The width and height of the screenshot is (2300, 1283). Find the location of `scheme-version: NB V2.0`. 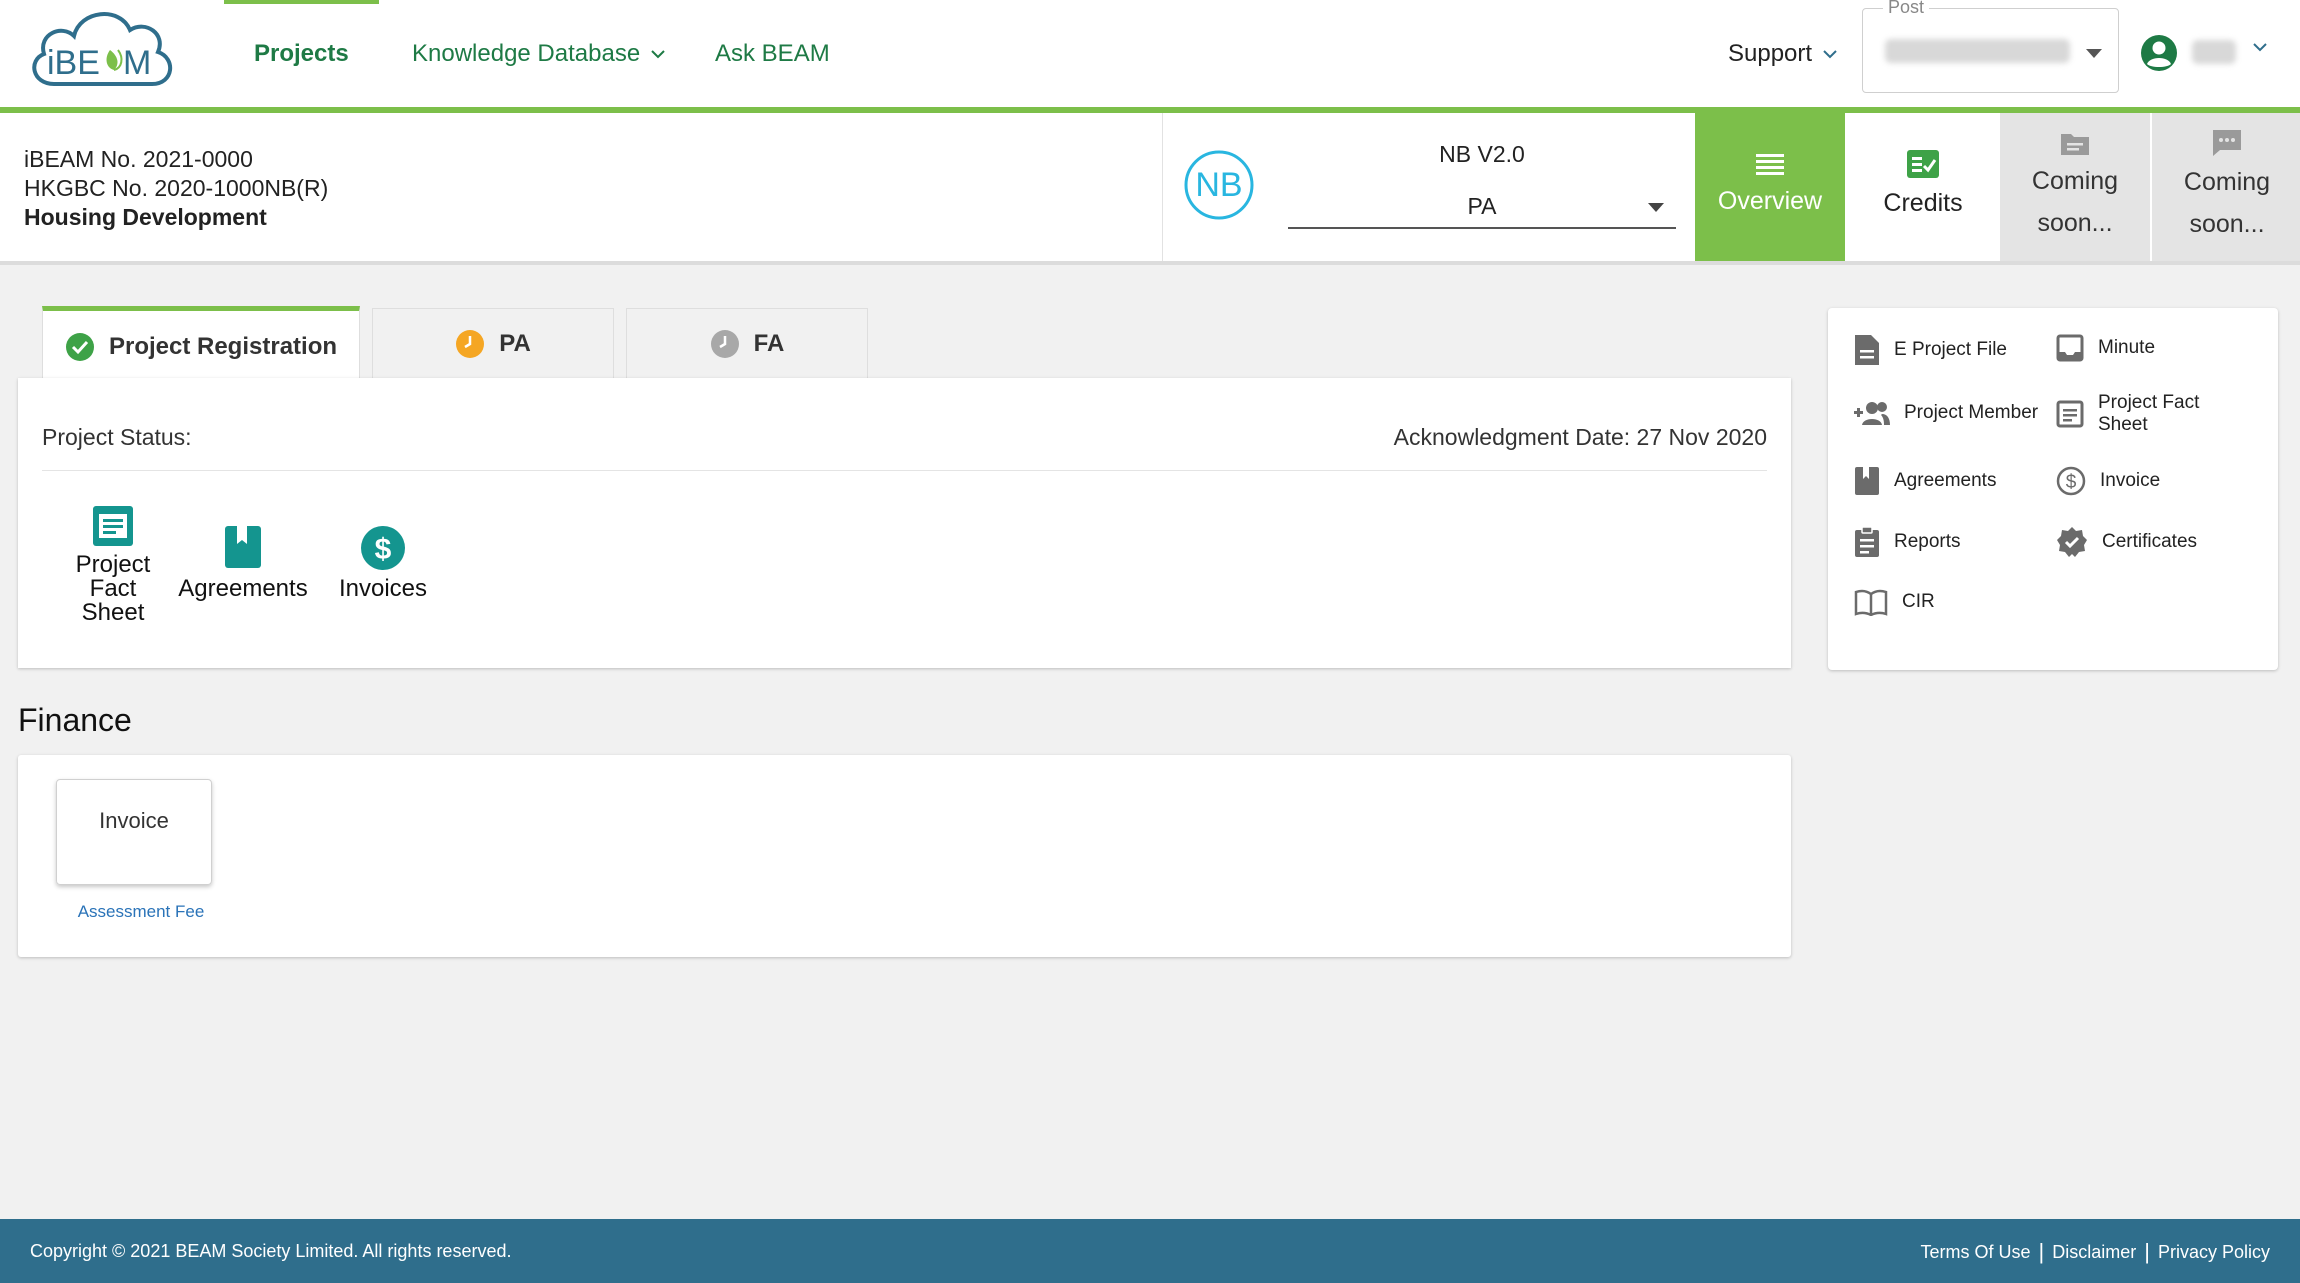

scheme-version: NB V2.0 is located at coordinates (1482, 154).